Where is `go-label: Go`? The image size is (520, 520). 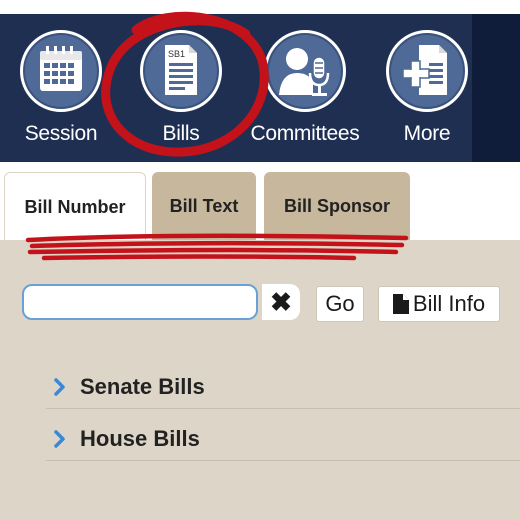 go-label: Go is located at coordinates (340, 303).